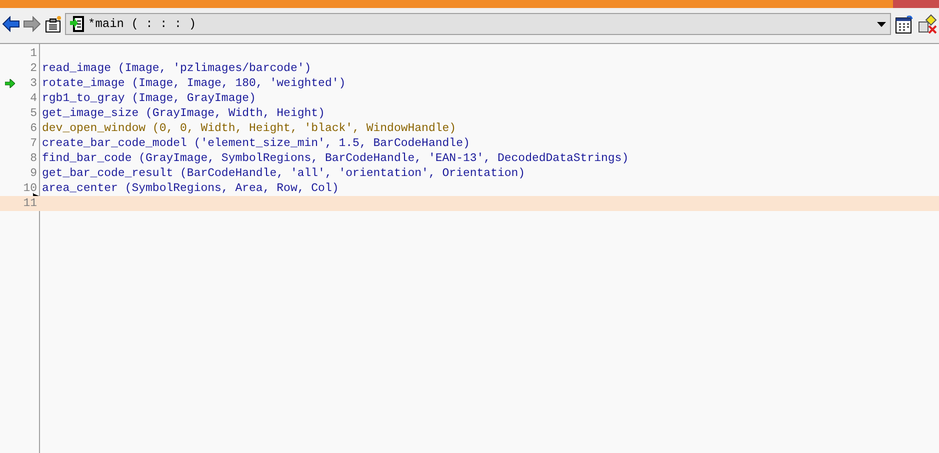 Image resolution: width=939 pixels, height=453 pixels. Describe the element at coordinates (33, 83) in the screenshot. I see `line-number: 3` at that location.